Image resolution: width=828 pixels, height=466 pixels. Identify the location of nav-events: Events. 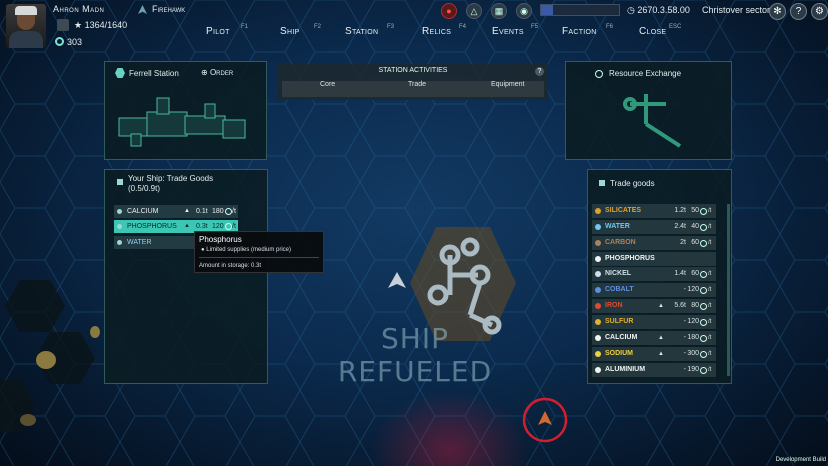
(508, 31).